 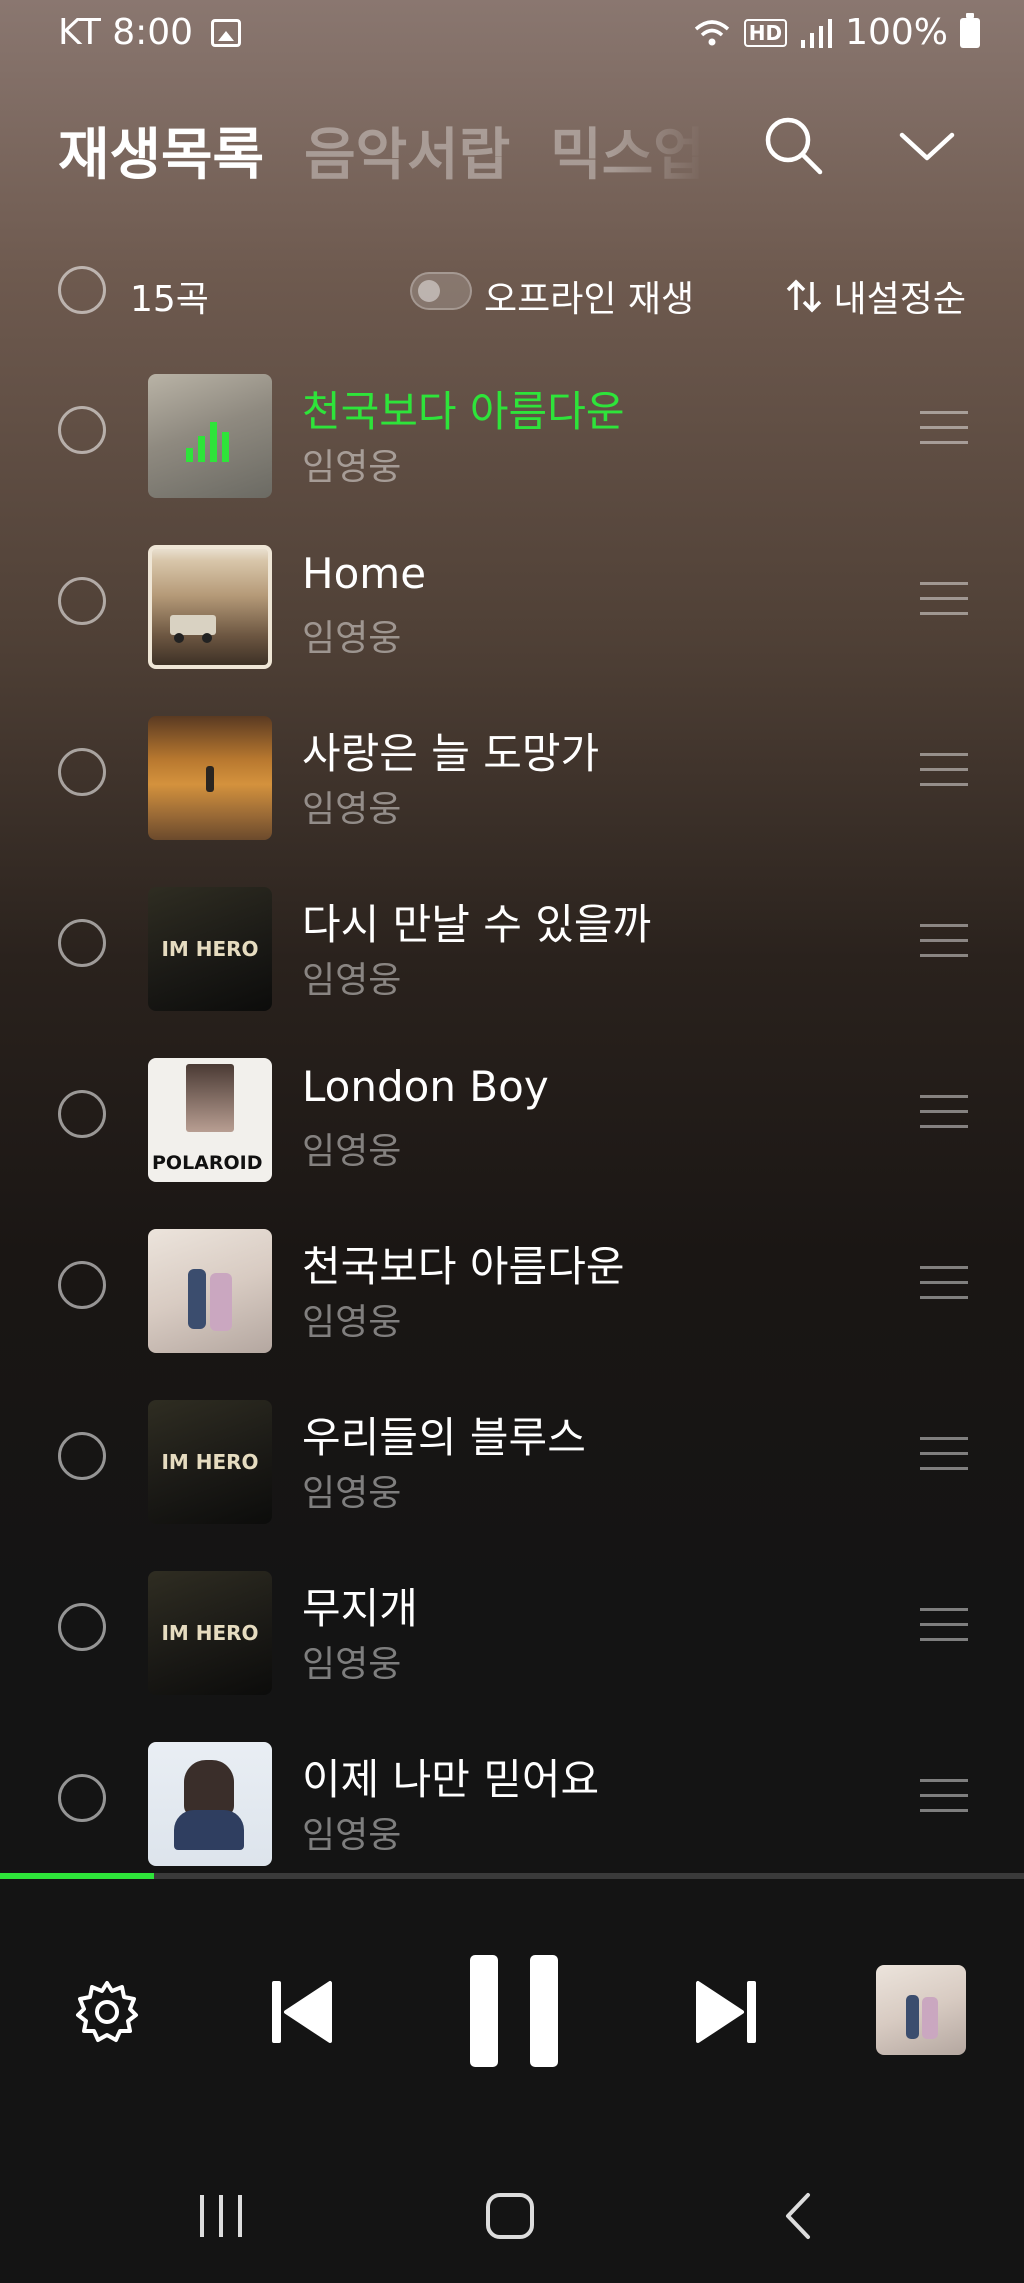 I want to click on song-title: London Boy, so click(x=425, y=1086).